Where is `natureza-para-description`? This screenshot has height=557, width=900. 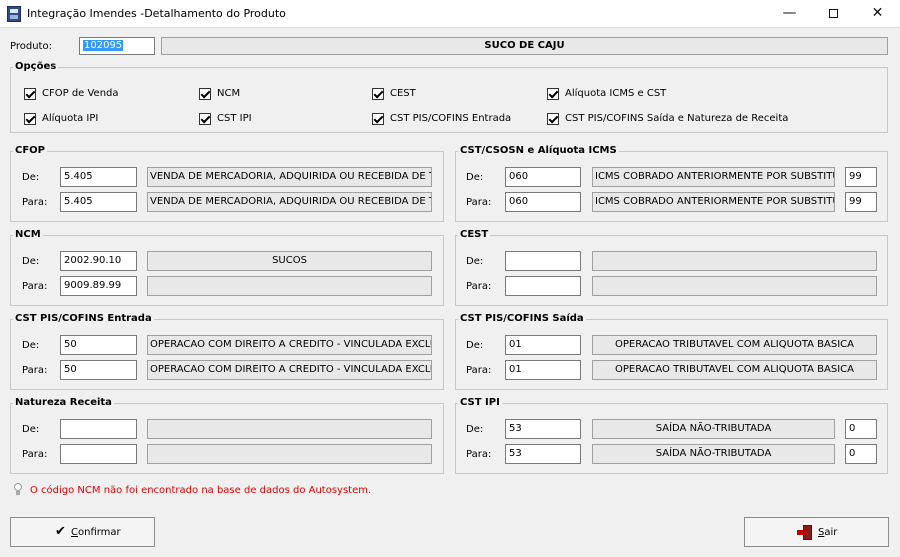
natureza-para-description is located at coordinates (289, 454).